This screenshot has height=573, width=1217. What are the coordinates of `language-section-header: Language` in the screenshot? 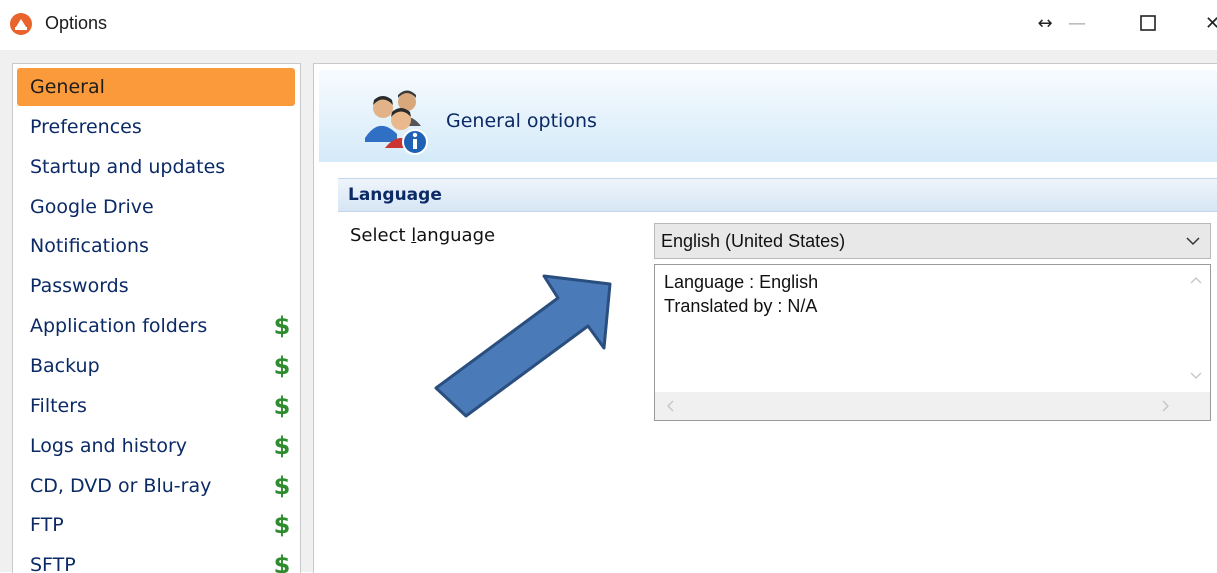 It's located at (777, 195).